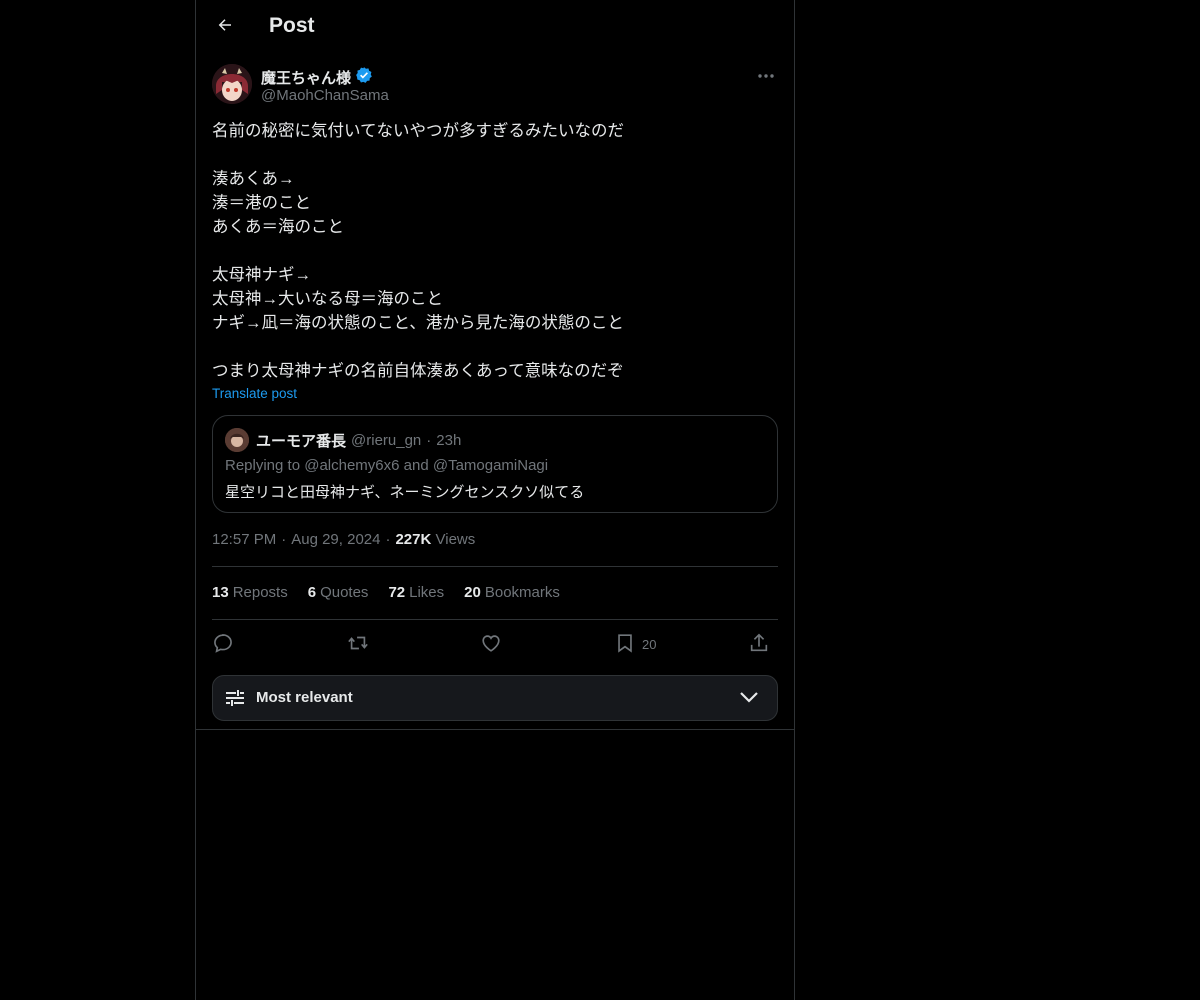  I want to click on stat-label: Bookmarks, so click(522, 592).